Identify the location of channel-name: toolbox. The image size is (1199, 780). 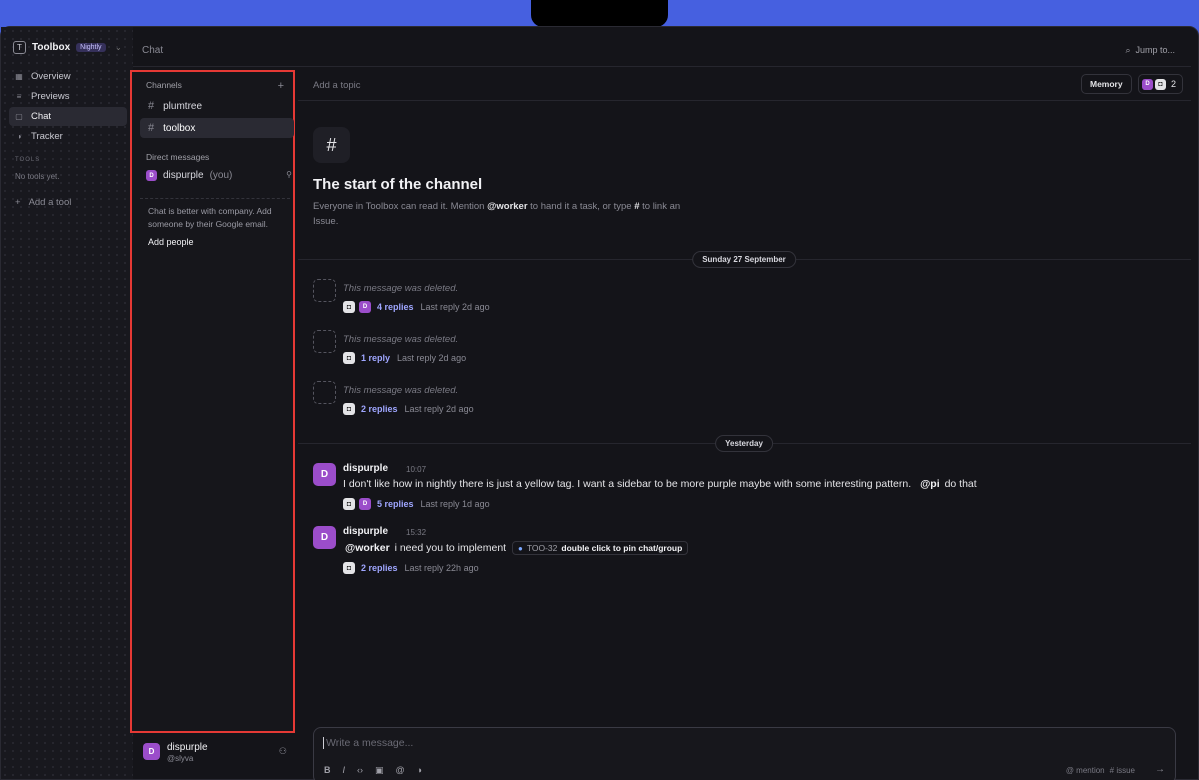
(179, 128).